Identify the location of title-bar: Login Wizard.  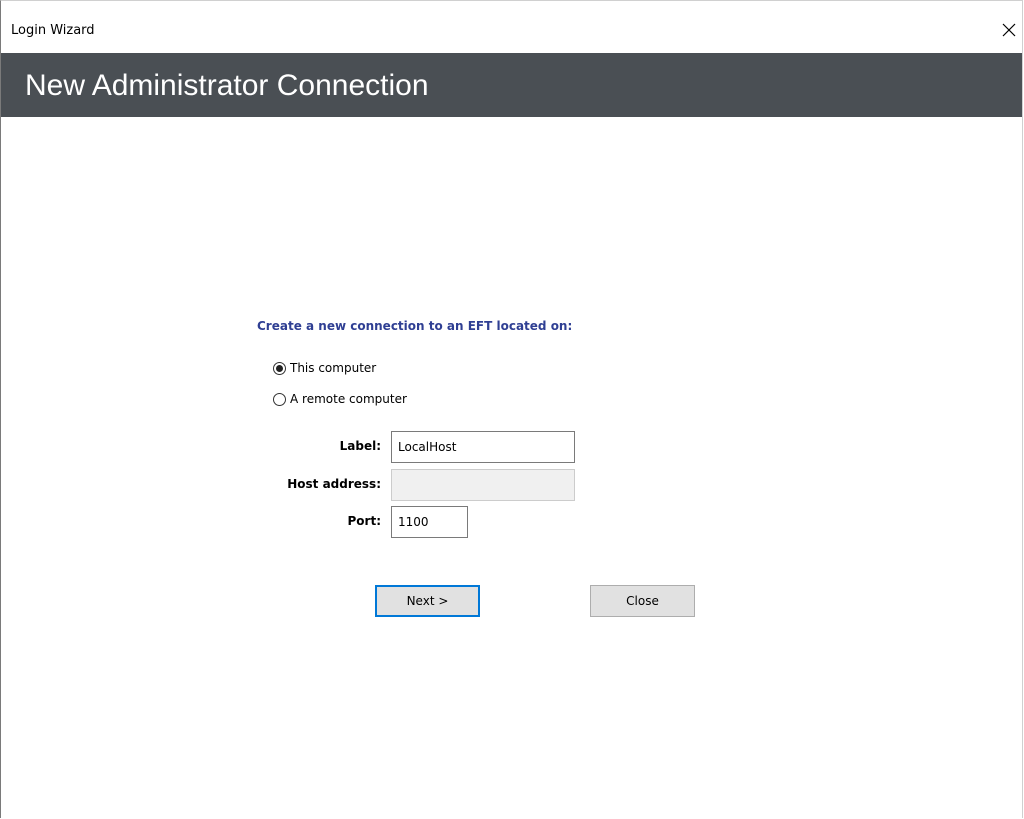
(511, 27).